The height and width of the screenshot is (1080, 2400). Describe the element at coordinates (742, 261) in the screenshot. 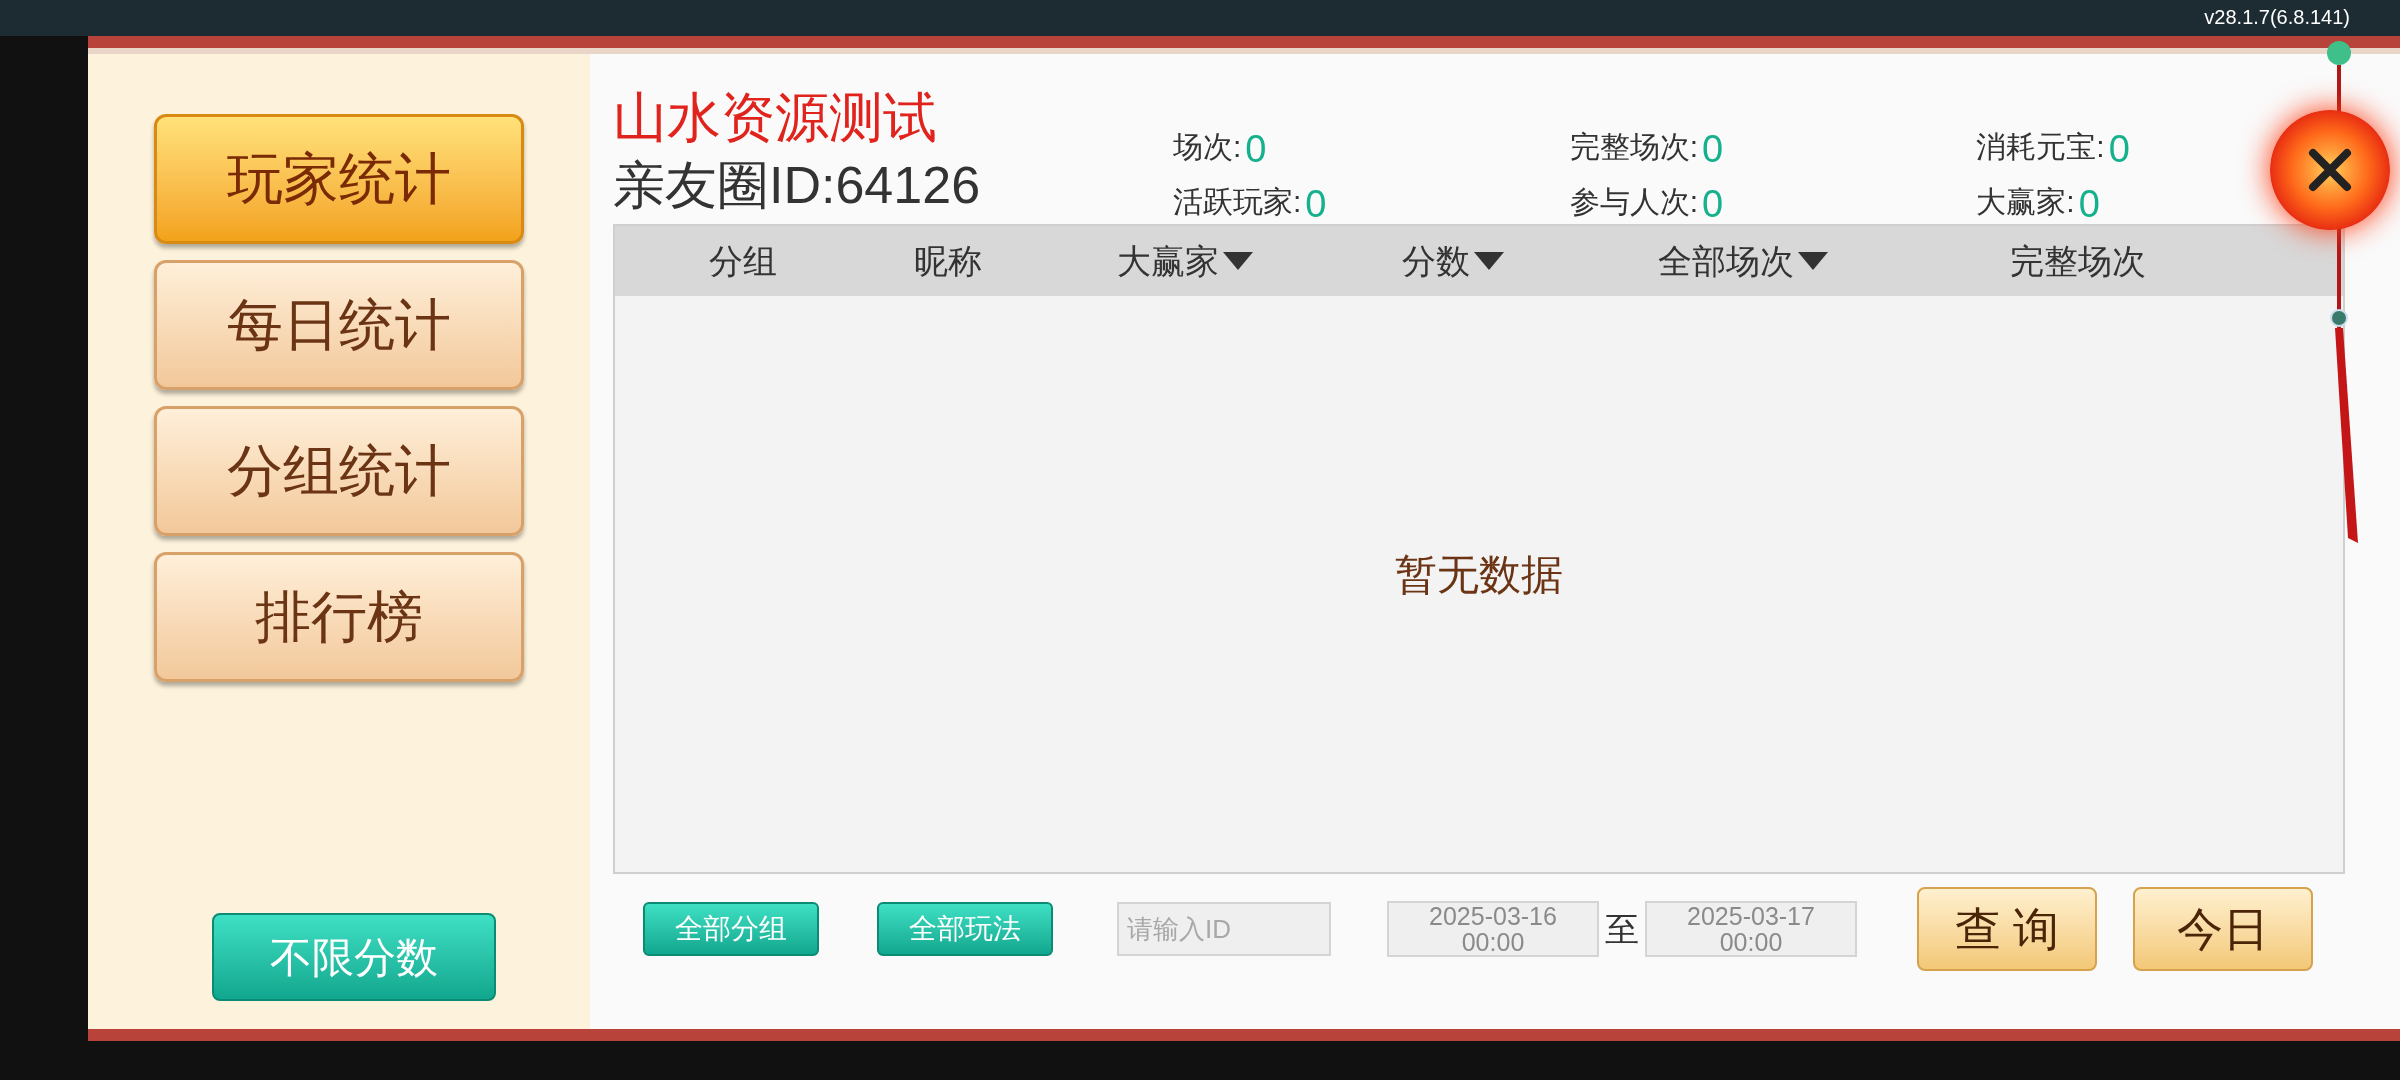

I see `column-header: 分组` at that location.